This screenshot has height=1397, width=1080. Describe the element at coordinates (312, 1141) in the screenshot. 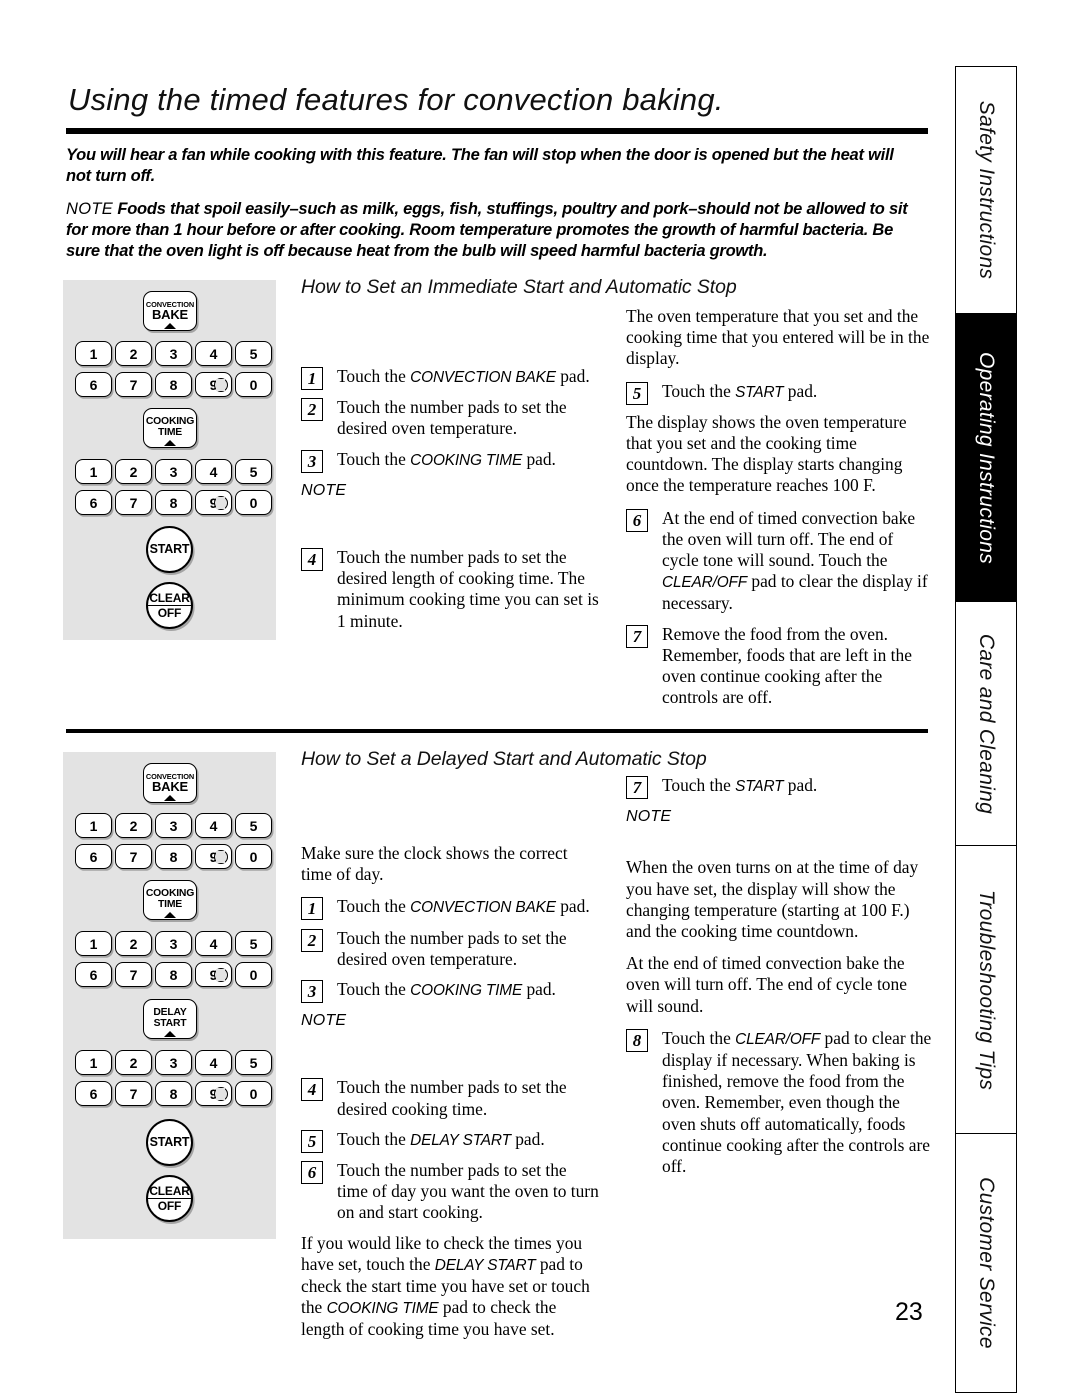

I see `step-number: 5` at that location.